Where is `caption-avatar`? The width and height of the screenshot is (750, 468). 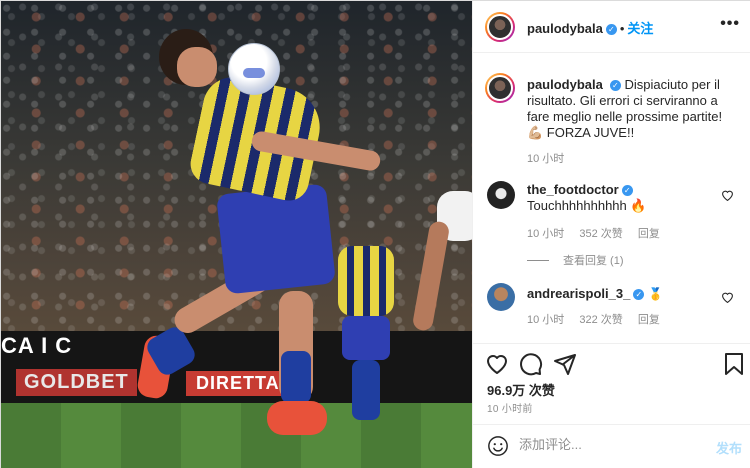 caption-avatar is located at coordinates (500, 88).